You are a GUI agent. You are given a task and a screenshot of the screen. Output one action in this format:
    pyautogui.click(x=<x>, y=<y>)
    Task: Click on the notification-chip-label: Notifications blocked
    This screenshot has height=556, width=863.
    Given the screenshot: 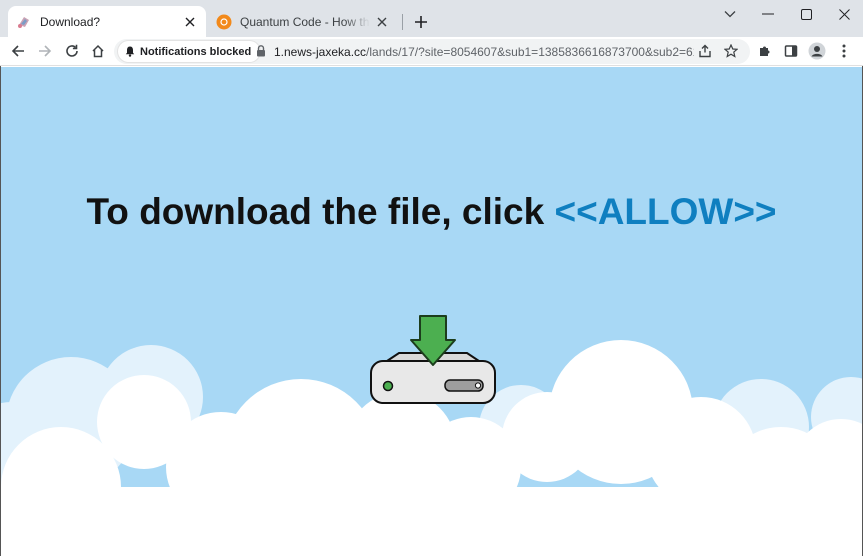 What is the action you would take?
    pyautogui.click(x=196, y=51)
    